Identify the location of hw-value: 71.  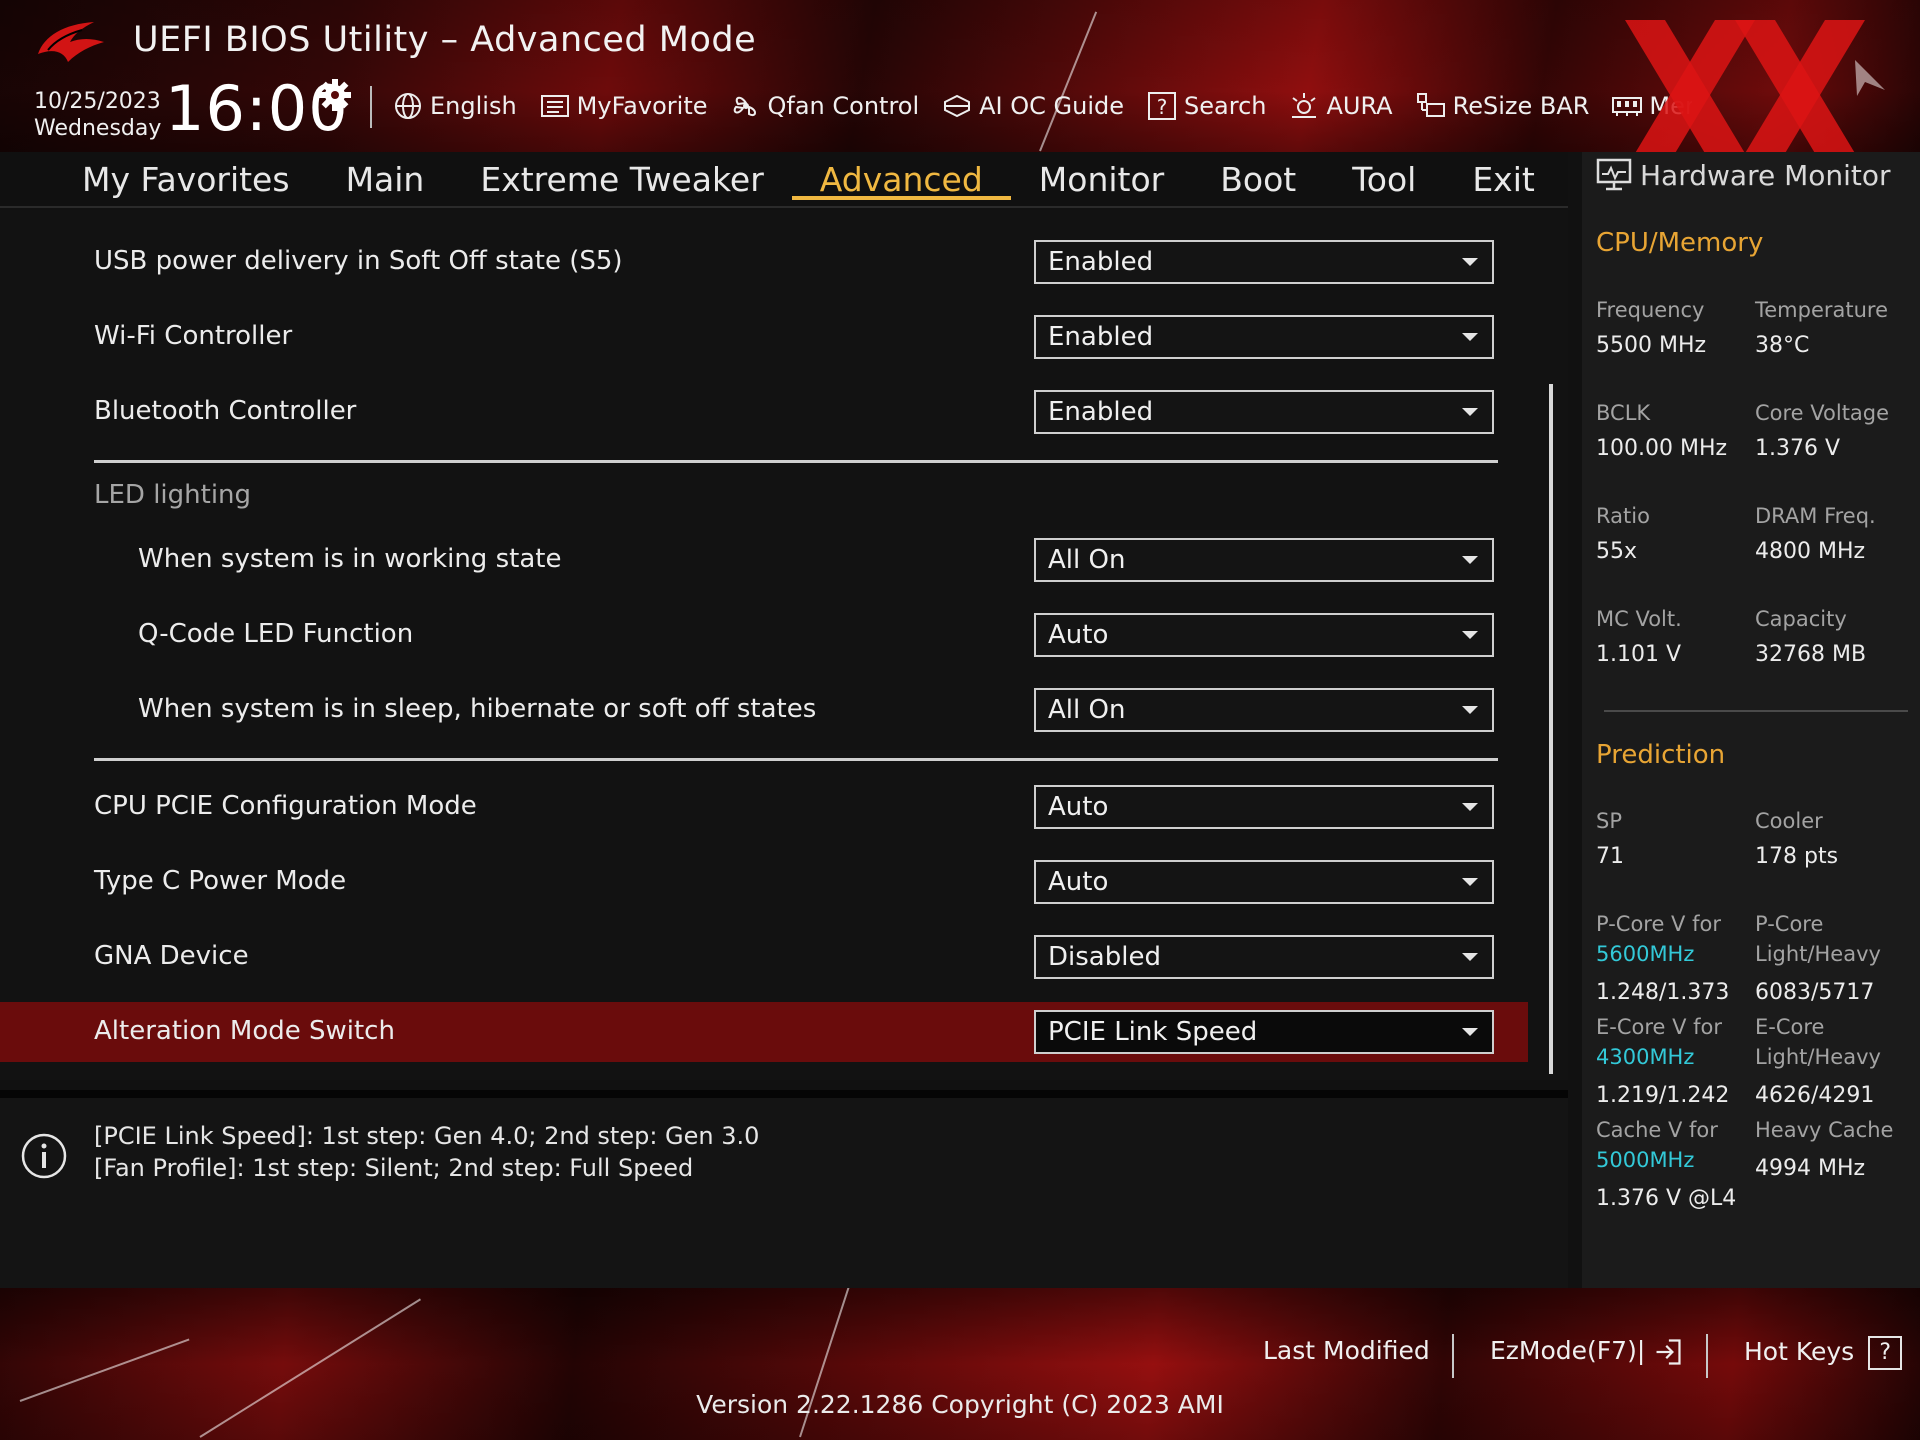
(1610, 856).